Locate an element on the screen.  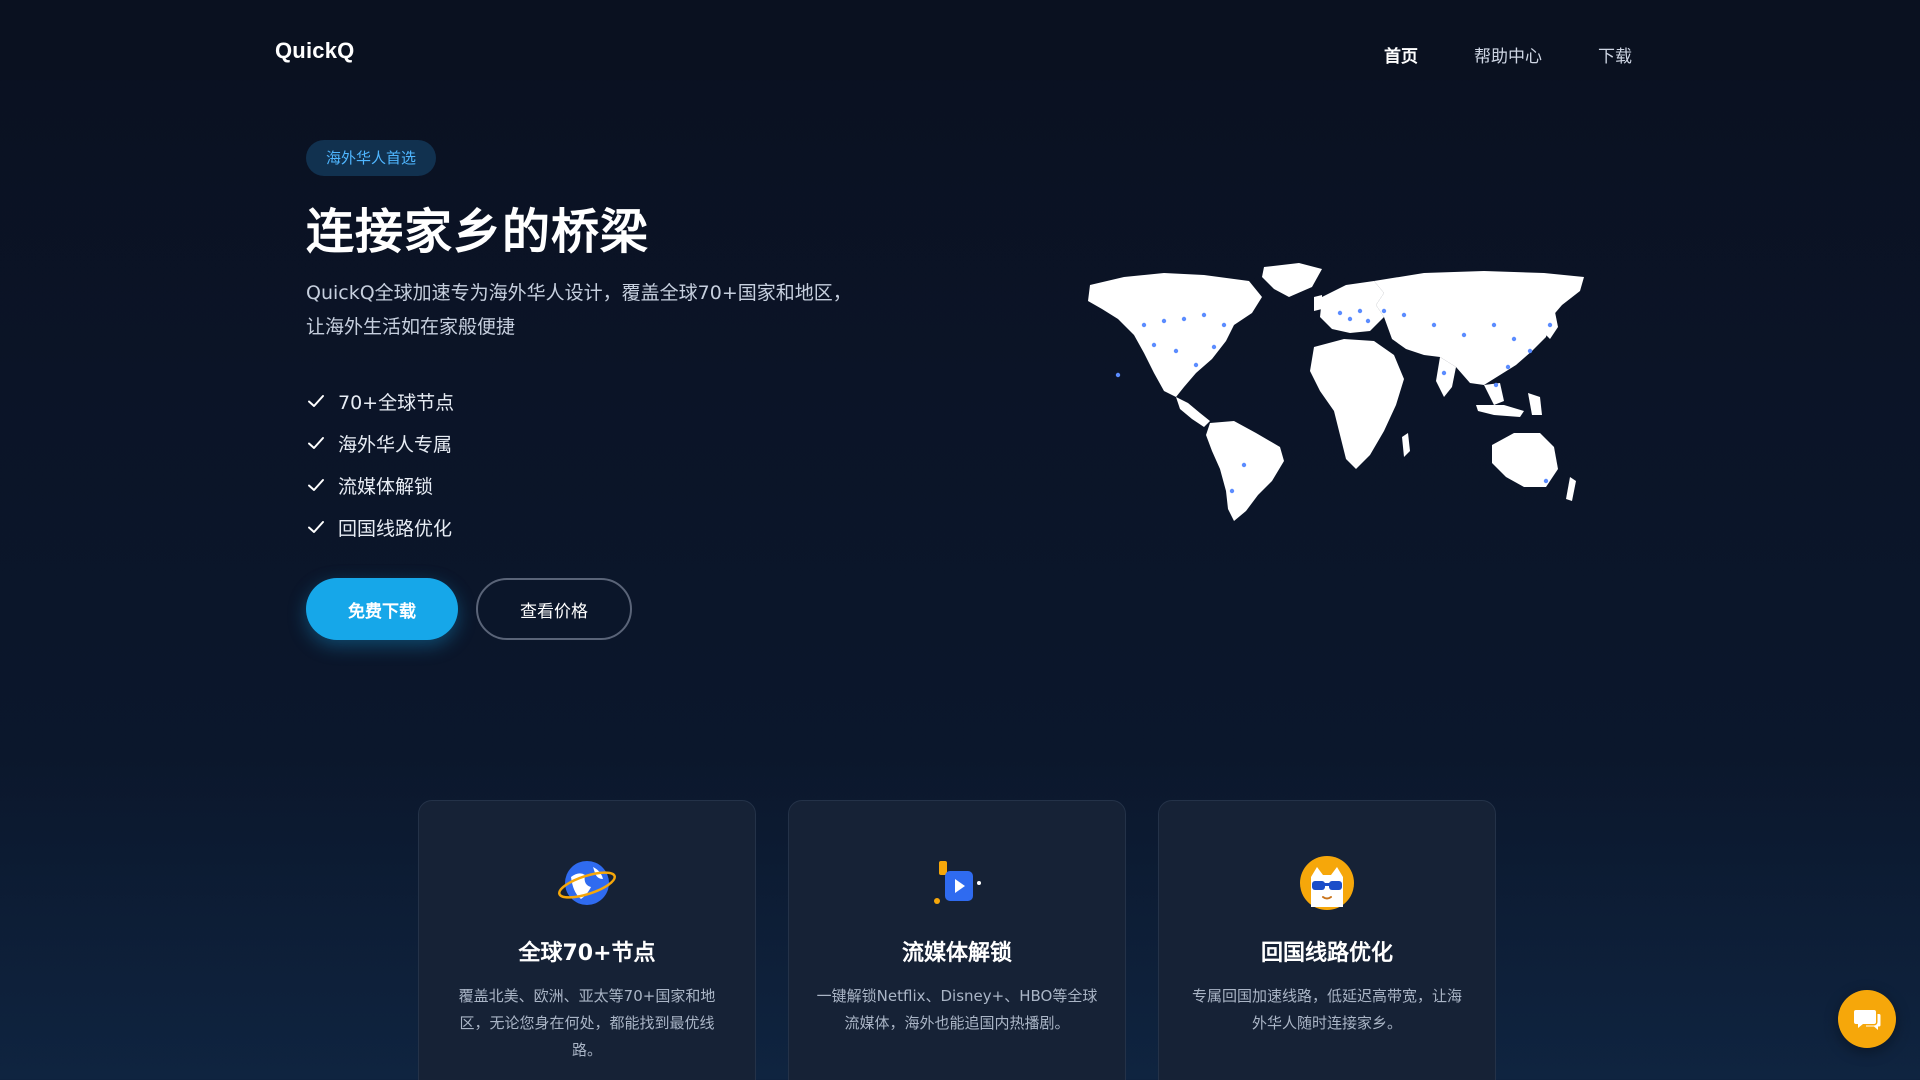
feature-item: 70+全球节点 is located at coordinates (380, 401).